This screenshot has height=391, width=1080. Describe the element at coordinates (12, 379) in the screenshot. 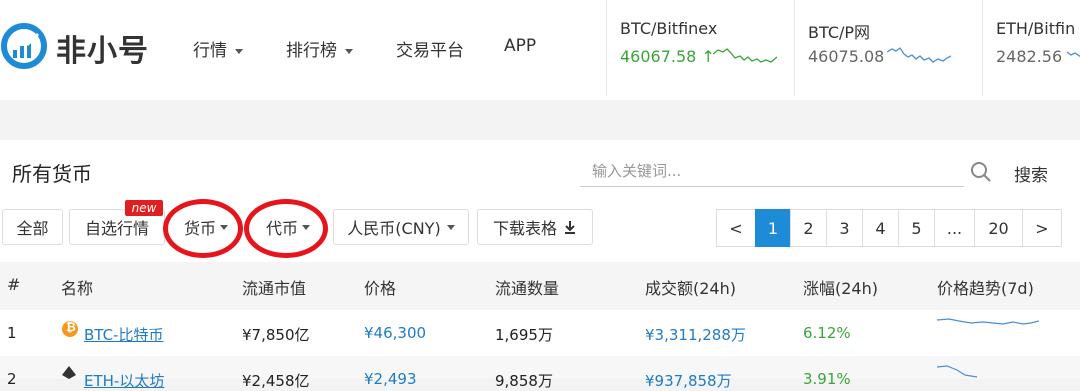

I see `row-rank: 2` at that location.